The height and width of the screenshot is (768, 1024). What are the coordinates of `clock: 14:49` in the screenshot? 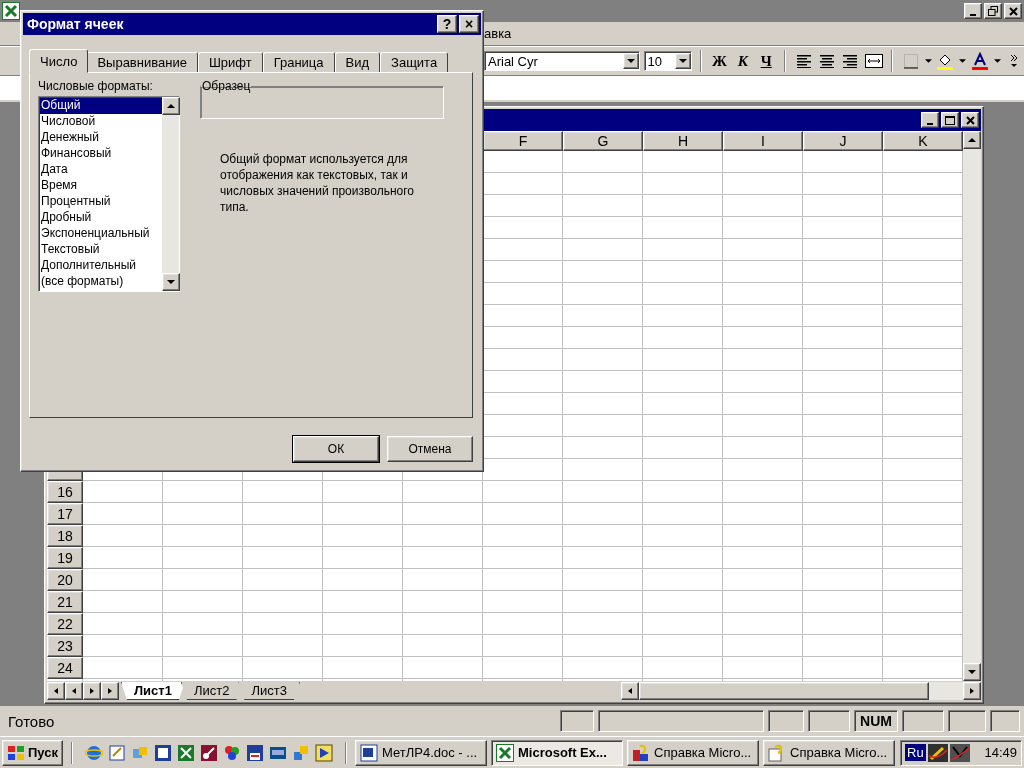 It's located at (1000, 752).